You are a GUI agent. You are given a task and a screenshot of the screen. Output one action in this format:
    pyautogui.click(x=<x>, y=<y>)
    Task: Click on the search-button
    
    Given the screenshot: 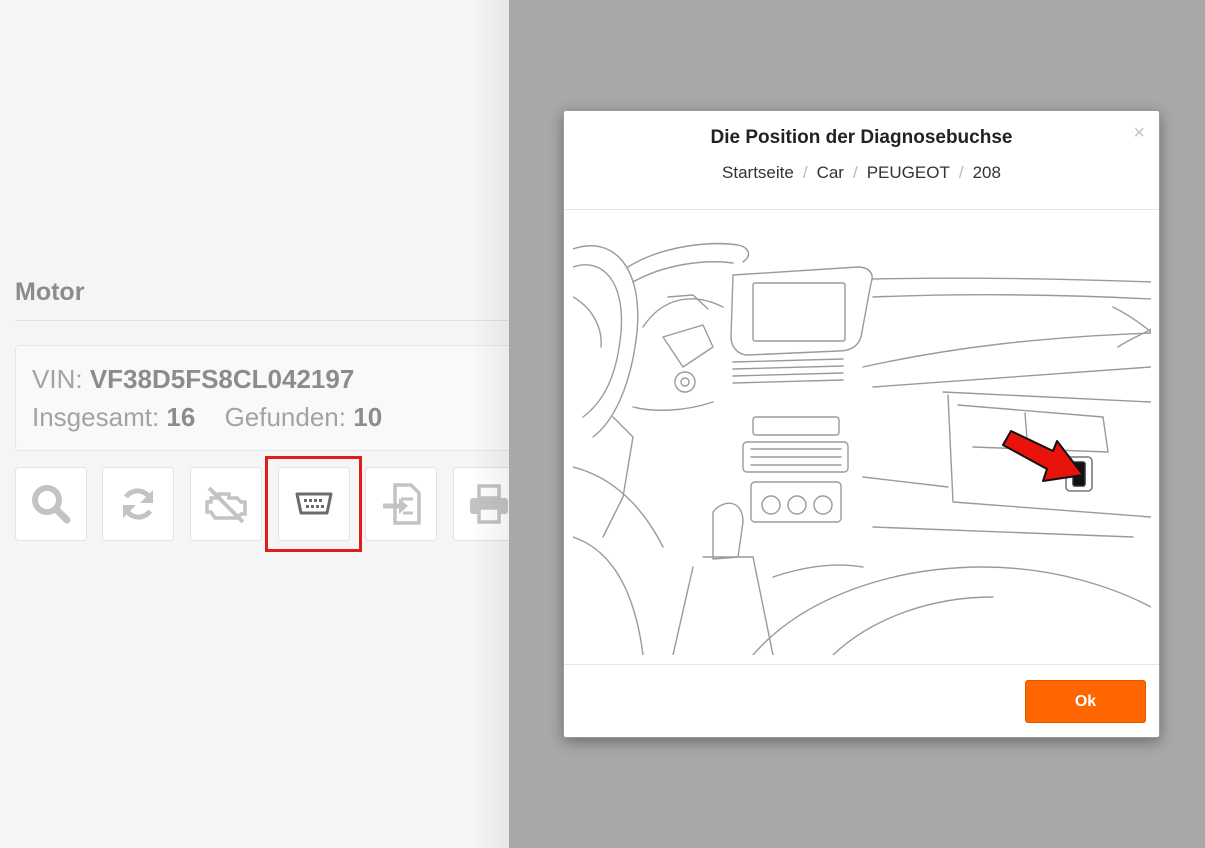 What is the action you would take?
    pyautogui.click(x=51, y=504)
    